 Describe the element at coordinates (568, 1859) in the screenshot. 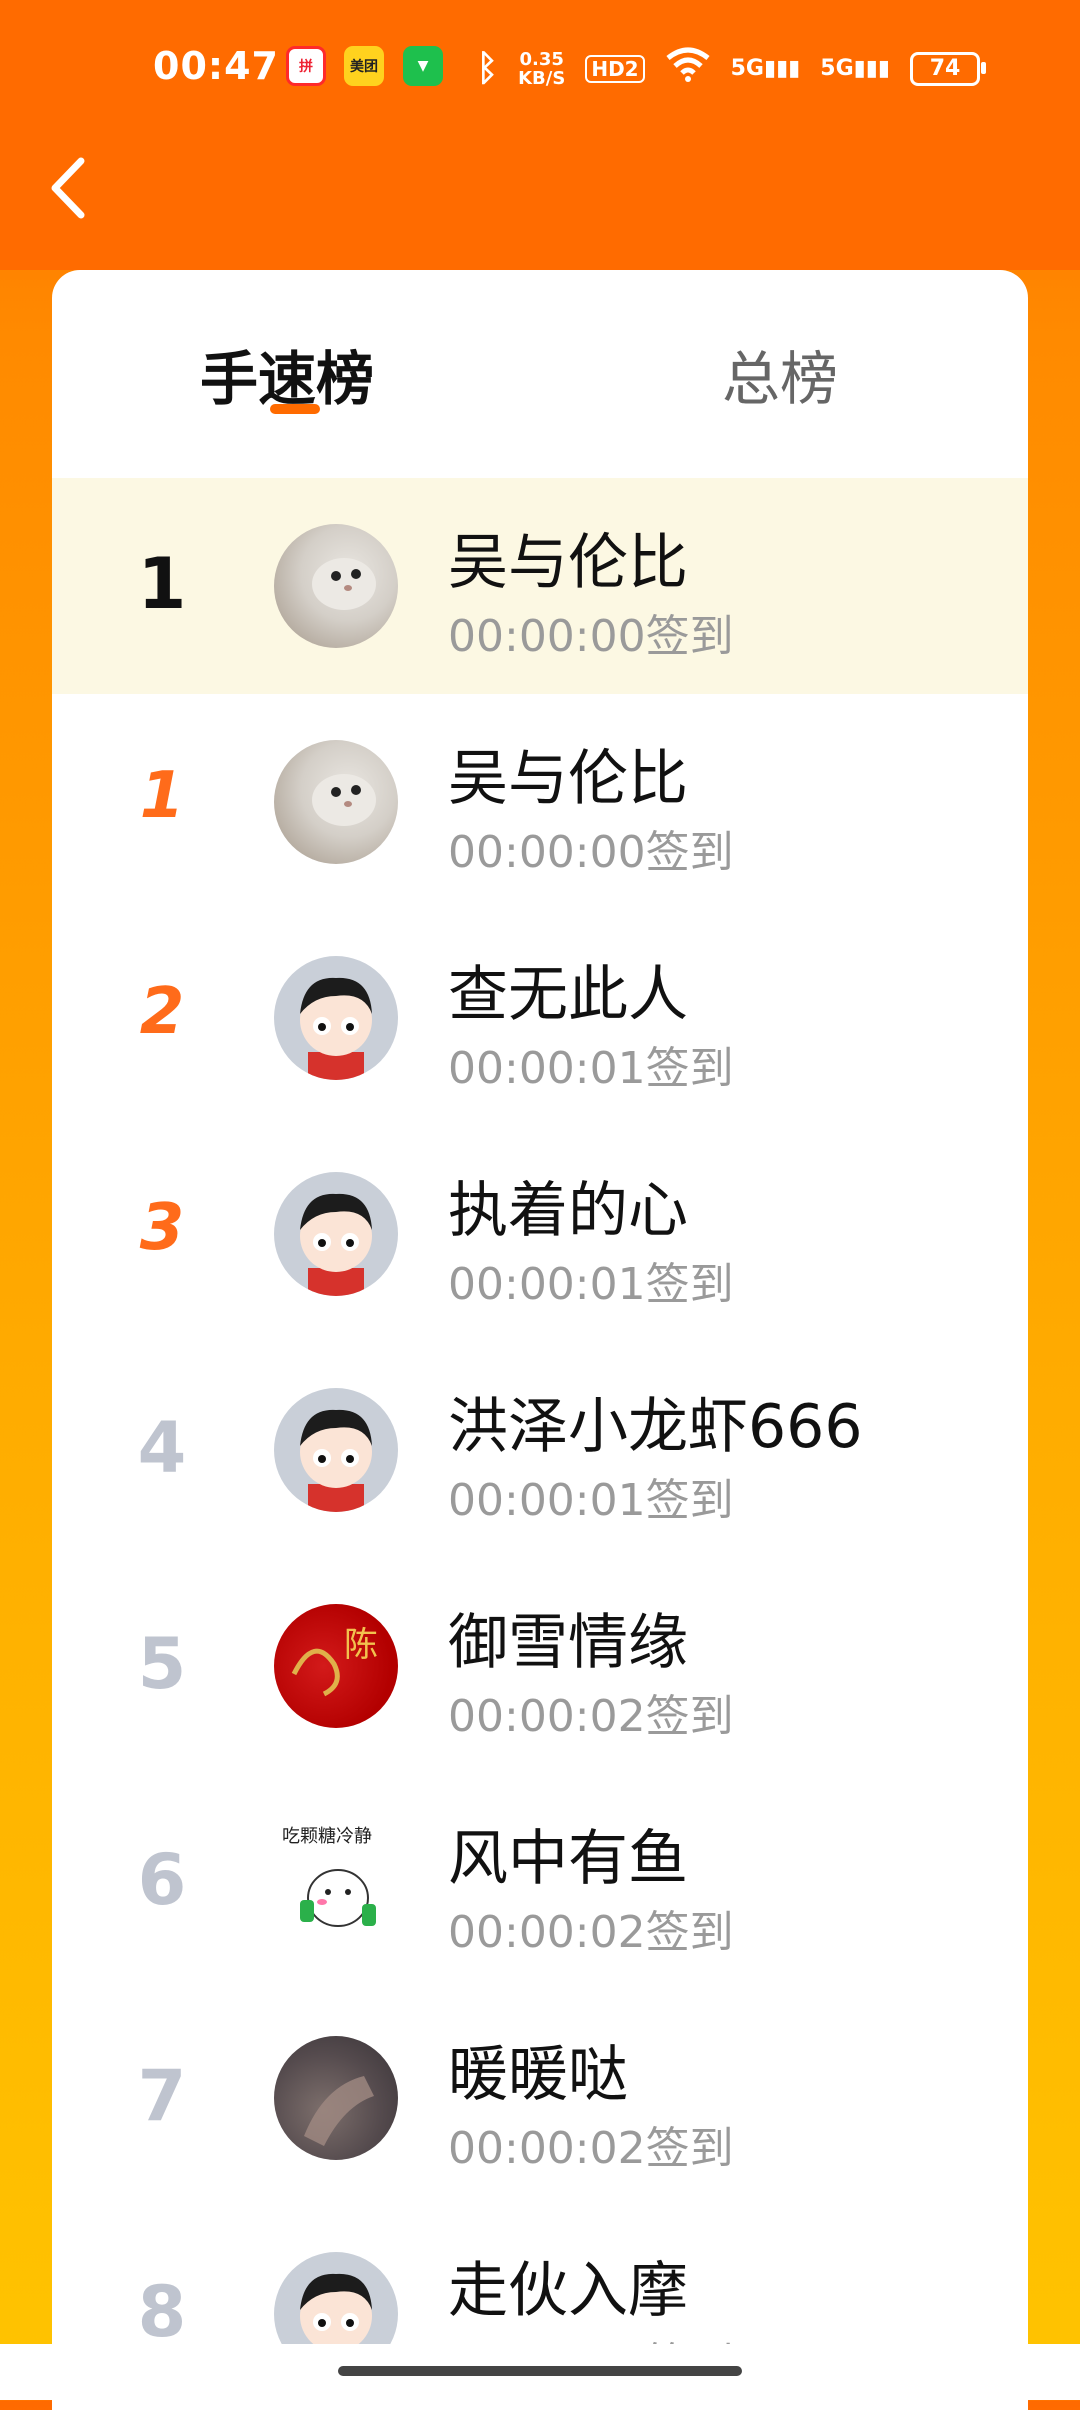

I see `user-name: 风中有鱼` at that location.